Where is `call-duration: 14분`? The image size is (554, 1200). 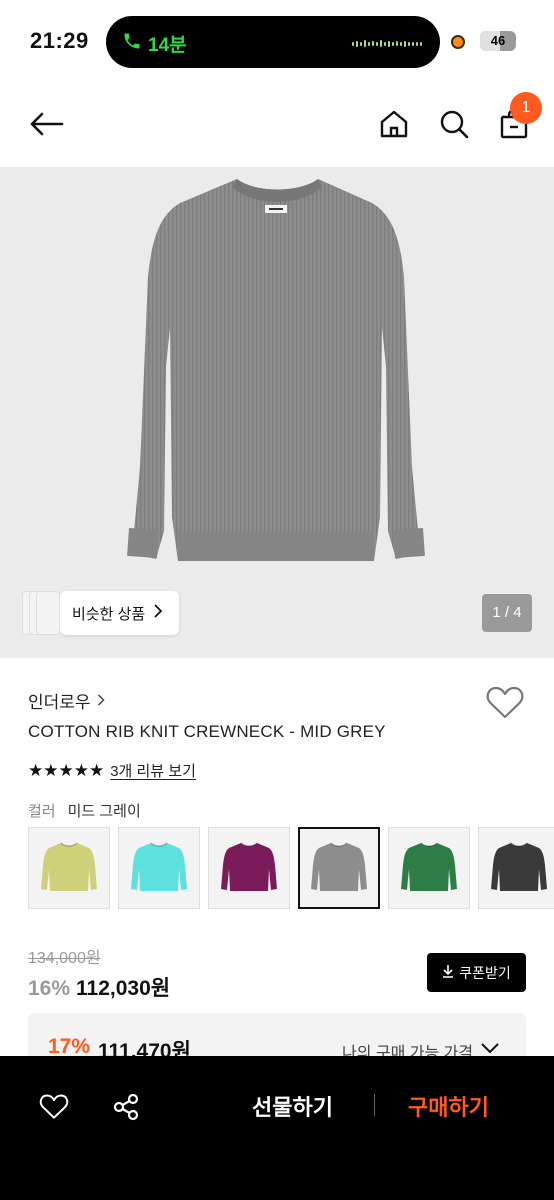 call-duration: 14분 is located at coordinates (167, 45).